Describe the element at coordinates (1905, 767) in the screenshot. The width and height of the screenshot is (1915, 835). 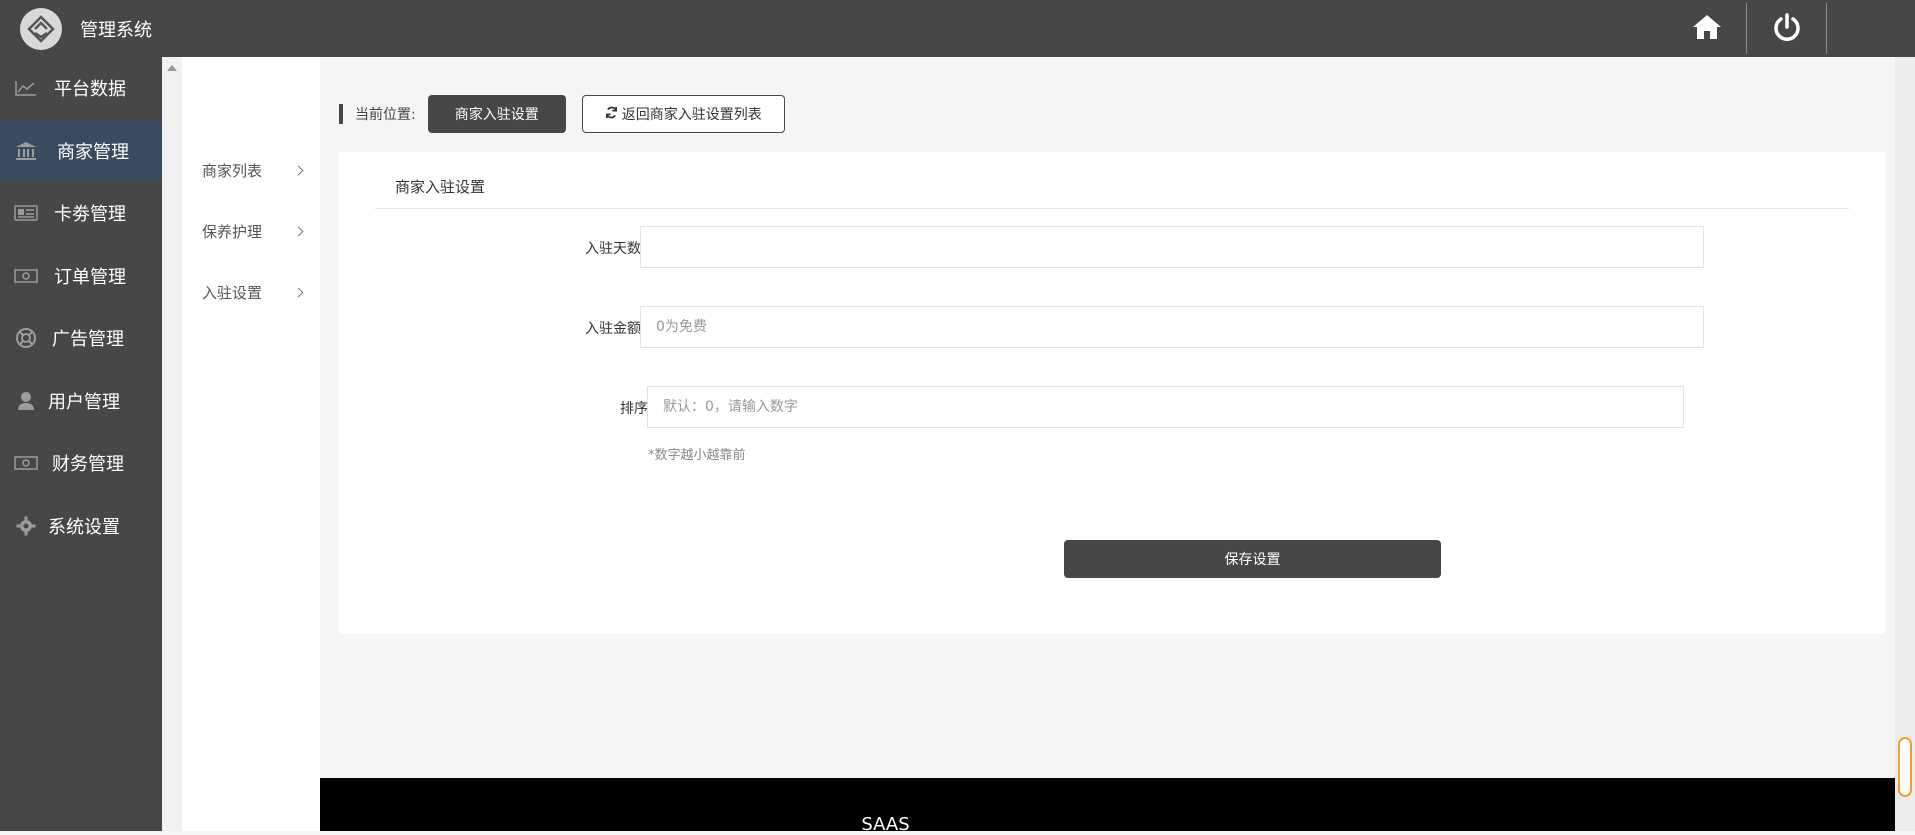
I see `scrollbar-thumb` at that location.